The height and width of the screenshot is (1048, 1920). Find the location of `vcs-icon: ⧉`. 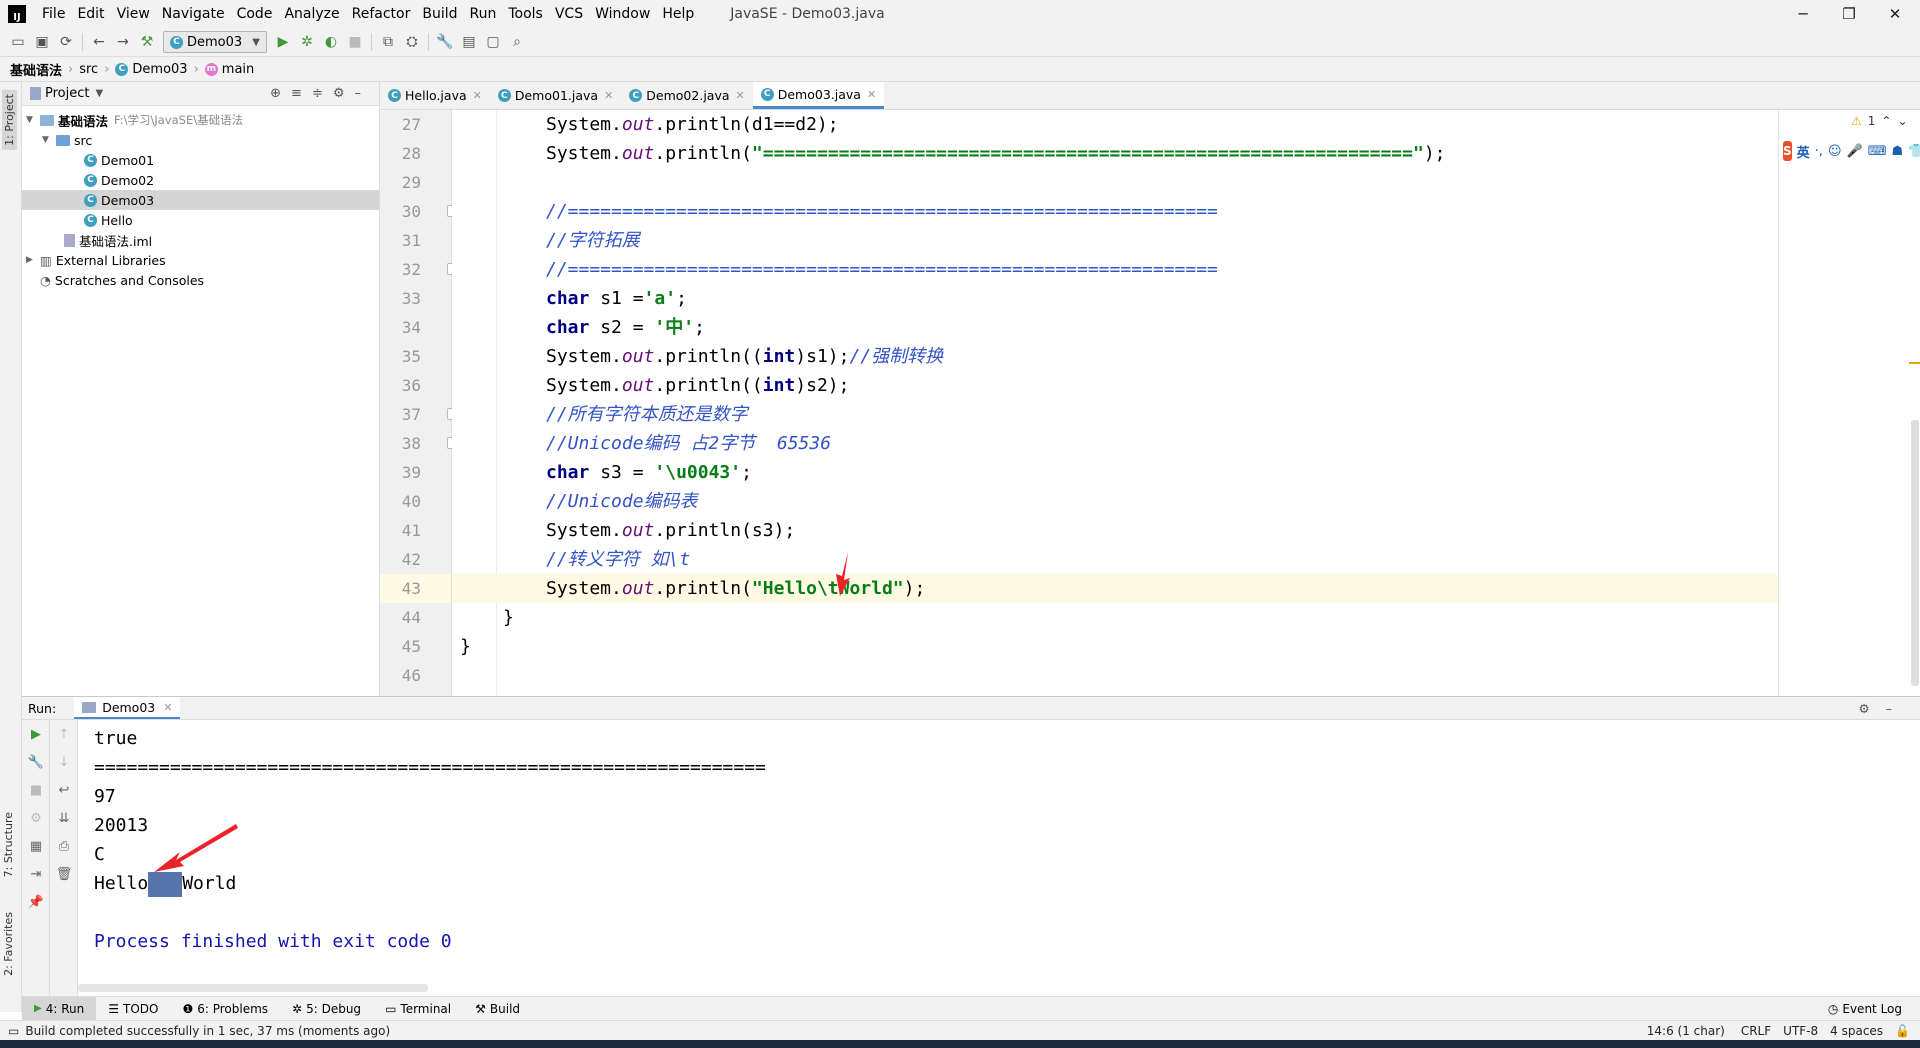

vcs-icon: ⧉ is located at coordinates (388, 42).